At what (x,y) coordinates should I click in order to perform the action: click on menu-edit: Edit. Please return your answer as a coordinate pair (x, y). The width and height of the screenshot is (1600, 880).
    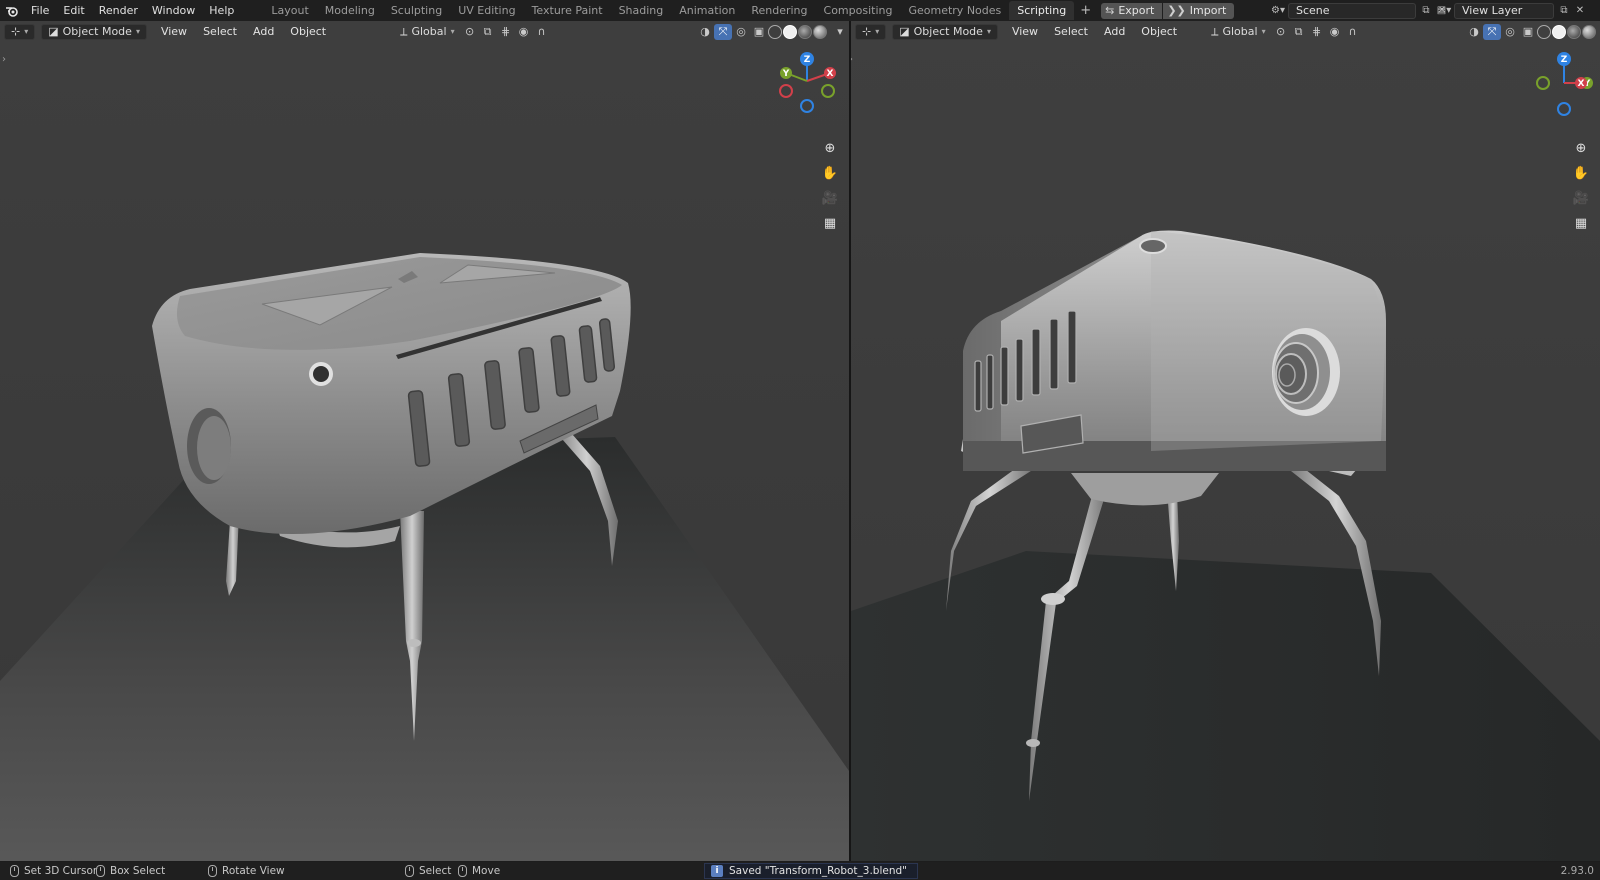
    Looking at the image, I should click on (73, 10).